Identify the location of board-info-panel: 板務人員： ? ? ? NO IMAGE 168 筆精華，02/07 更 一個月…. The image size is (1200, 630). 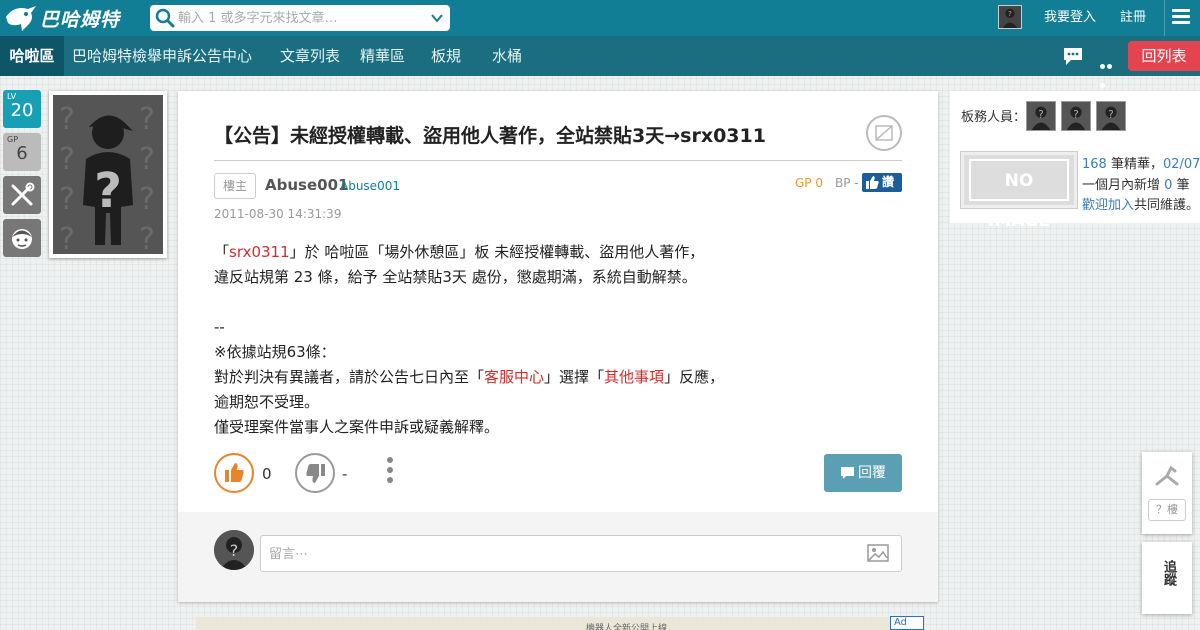
(1075, 161).